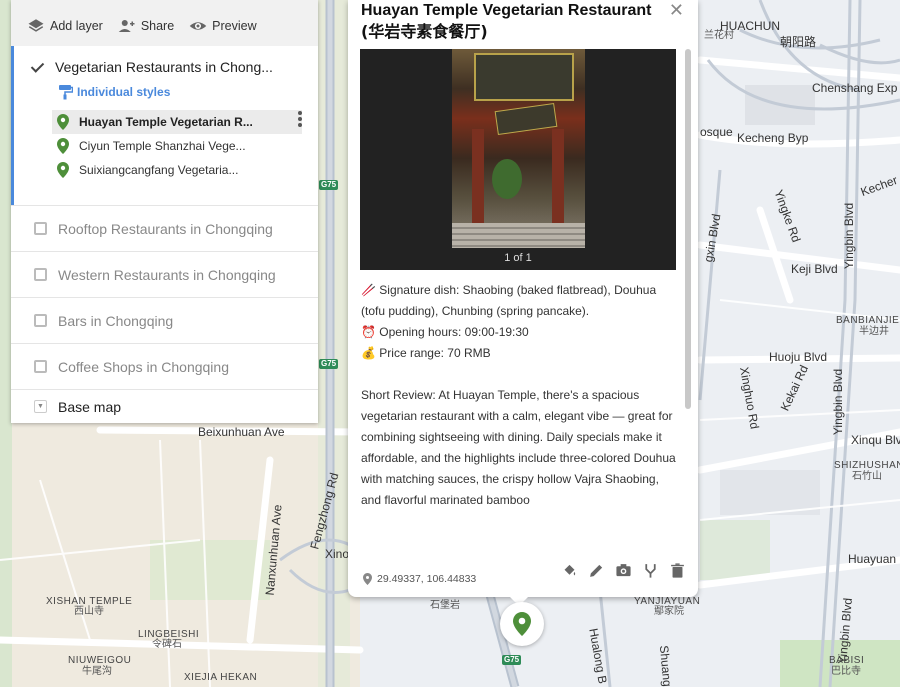 The height and width of the screenshot is (687, 900). I want to click on share-label: Share, so click(157, 26).